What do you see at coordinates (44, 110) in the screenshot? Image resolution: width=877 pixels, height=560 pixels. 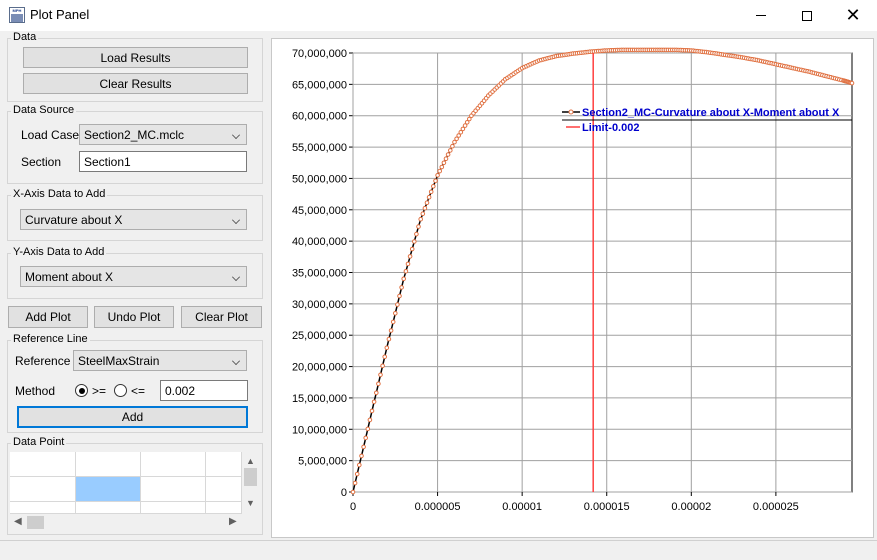 I see `data-source-label: Data Source` at bounding box center [44, 110].